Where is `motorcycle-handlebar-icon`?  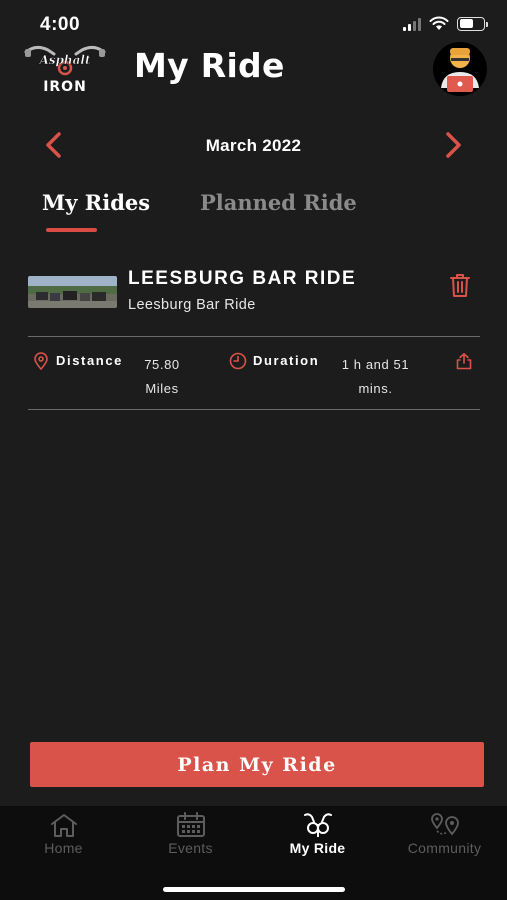 motorcycle-handlebar-icon is located at coordinates (317, 825).